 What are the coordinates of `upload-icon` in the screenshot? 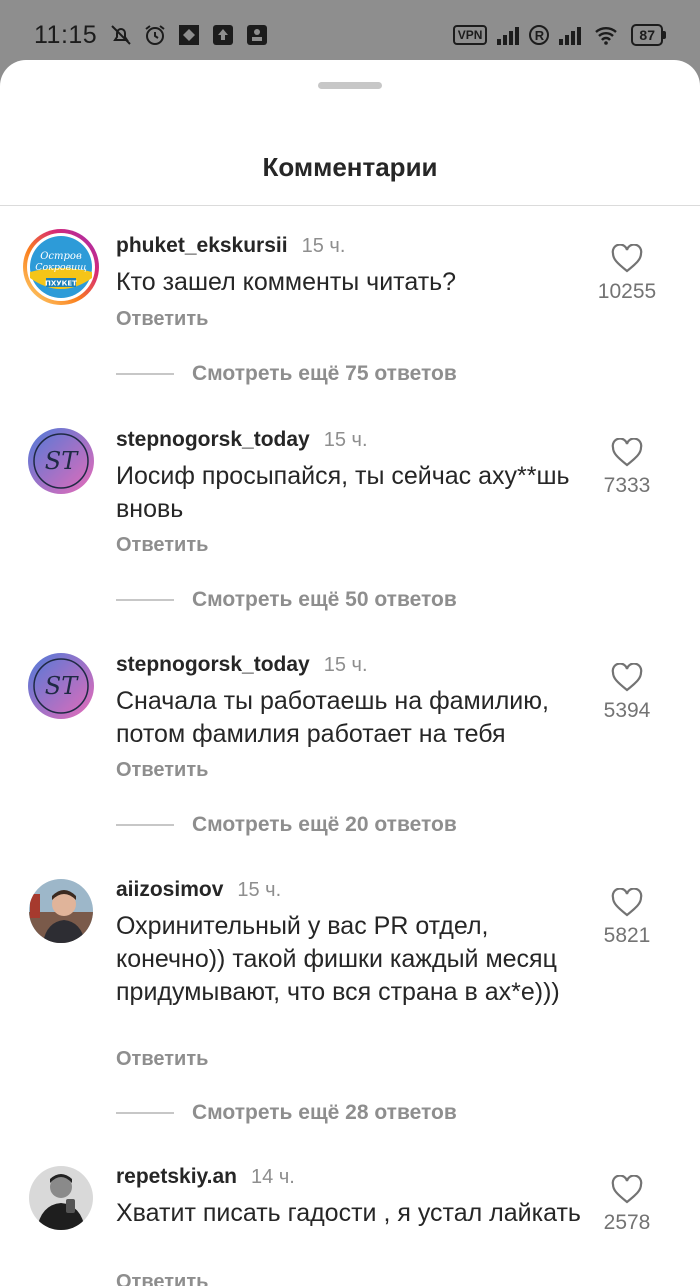 It's located at (223, 35).